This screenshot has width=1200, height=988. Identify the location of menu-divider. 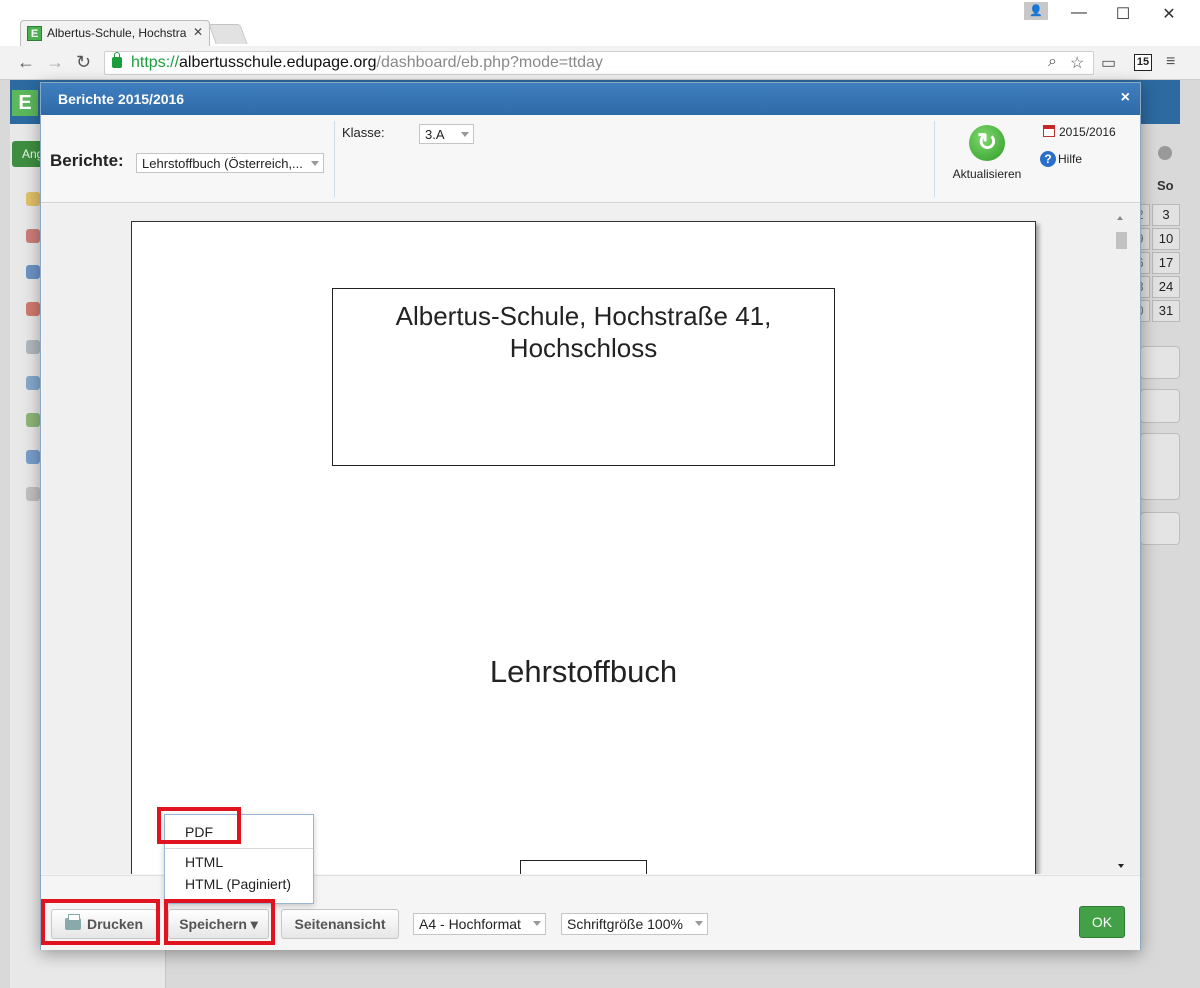
(239, 848).